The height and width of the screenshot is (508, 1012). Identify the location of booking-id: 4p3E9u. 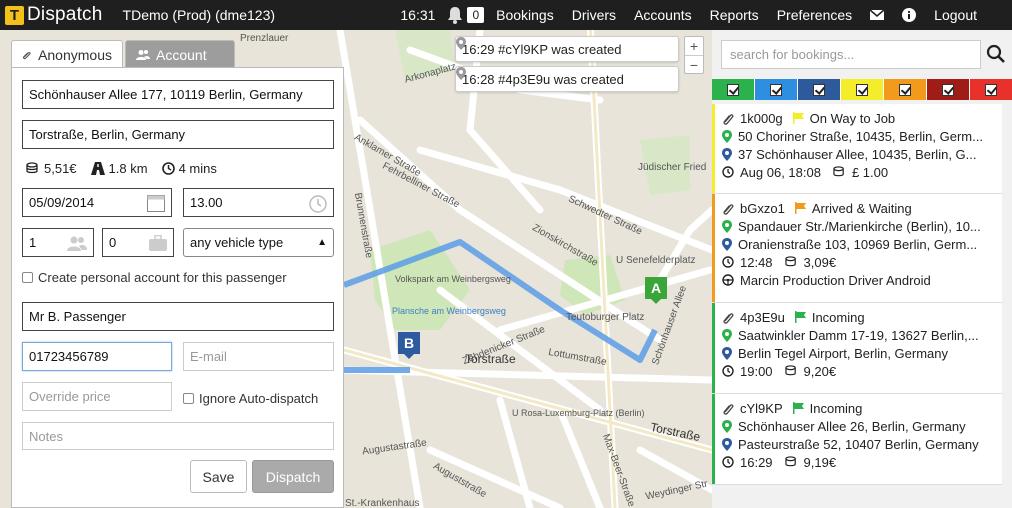
(762, 317).